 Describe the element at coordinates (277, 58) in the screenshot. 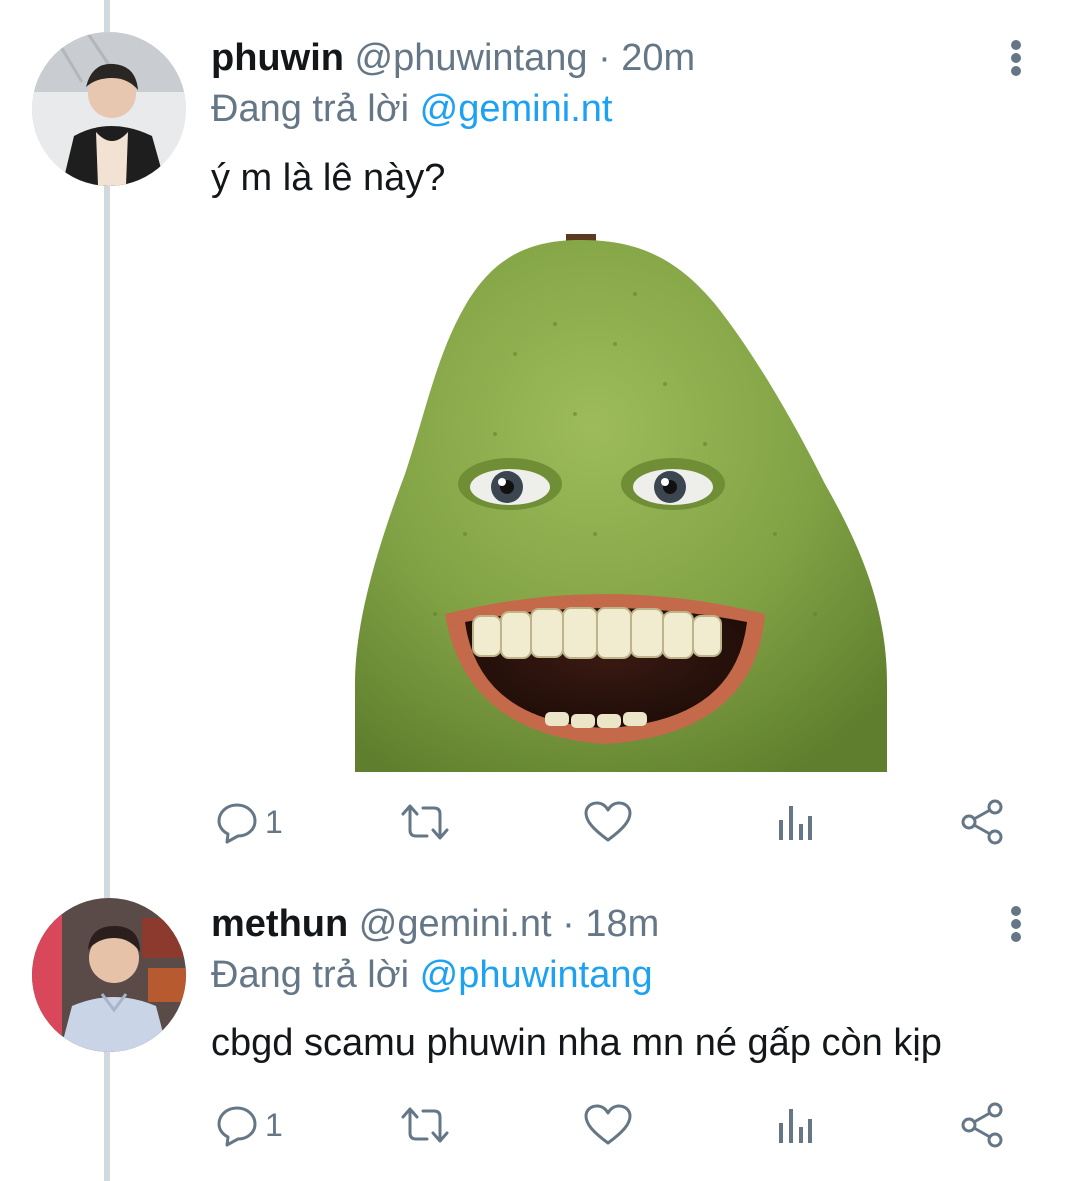

I see `display-name: phuwin` at that location.